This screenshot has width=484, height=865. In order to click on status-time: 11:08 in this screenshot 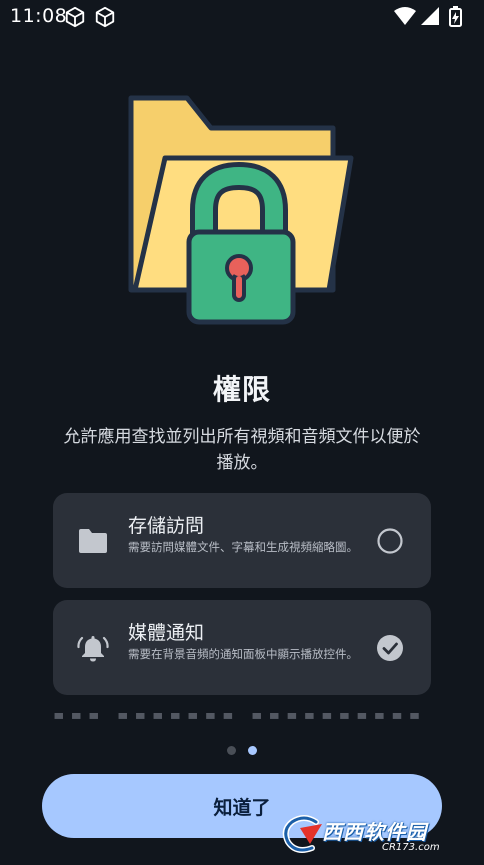, I will do `click(39, 16)`.